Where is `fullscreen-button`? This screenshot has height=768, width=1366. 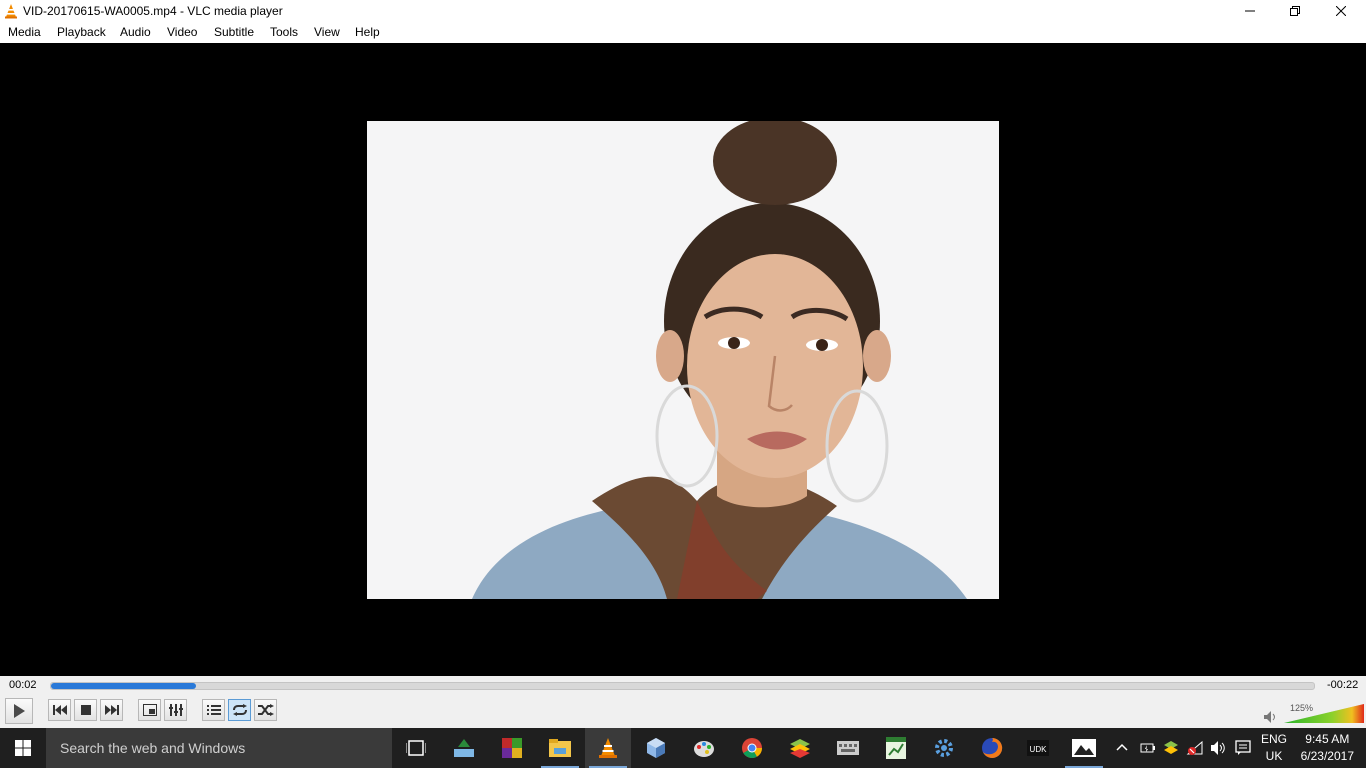 fullscreen-button is located at coordinates (149, 710).